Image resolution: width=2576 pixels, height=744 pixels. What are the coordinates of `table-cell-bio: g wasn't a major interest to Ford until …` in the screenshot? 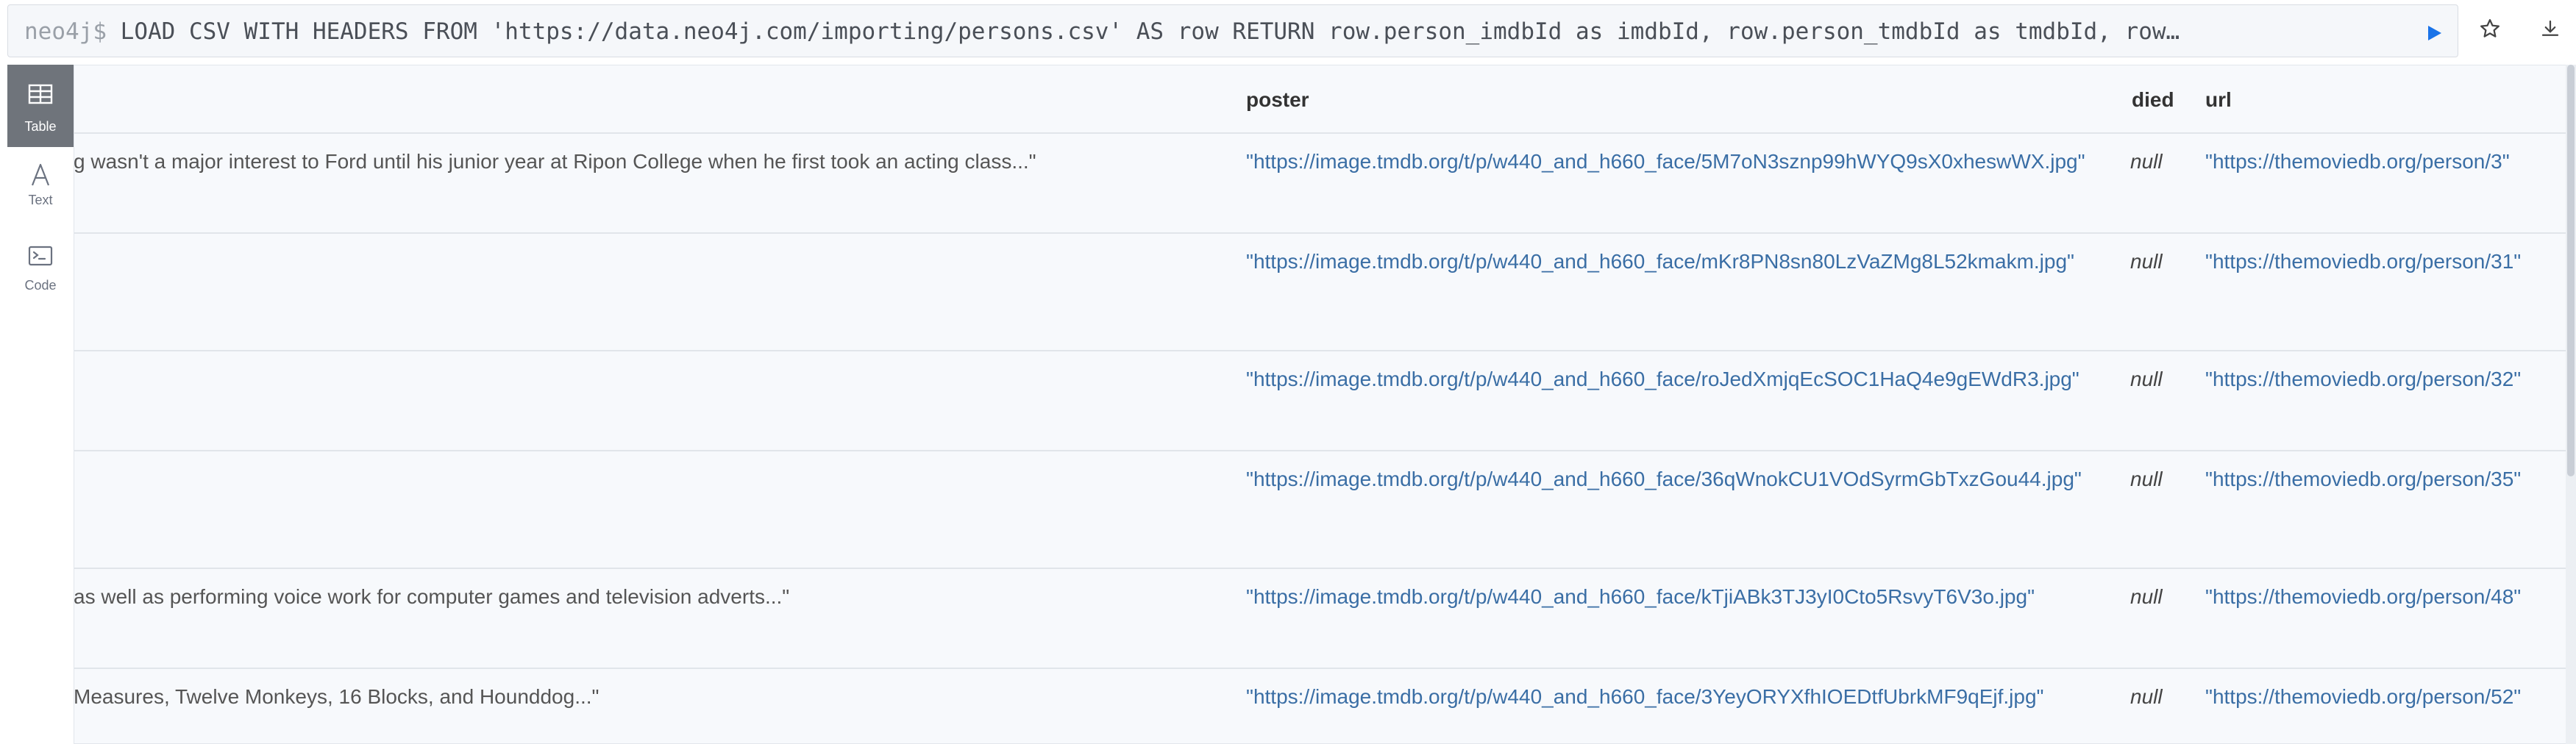 It's located at (555, 161).